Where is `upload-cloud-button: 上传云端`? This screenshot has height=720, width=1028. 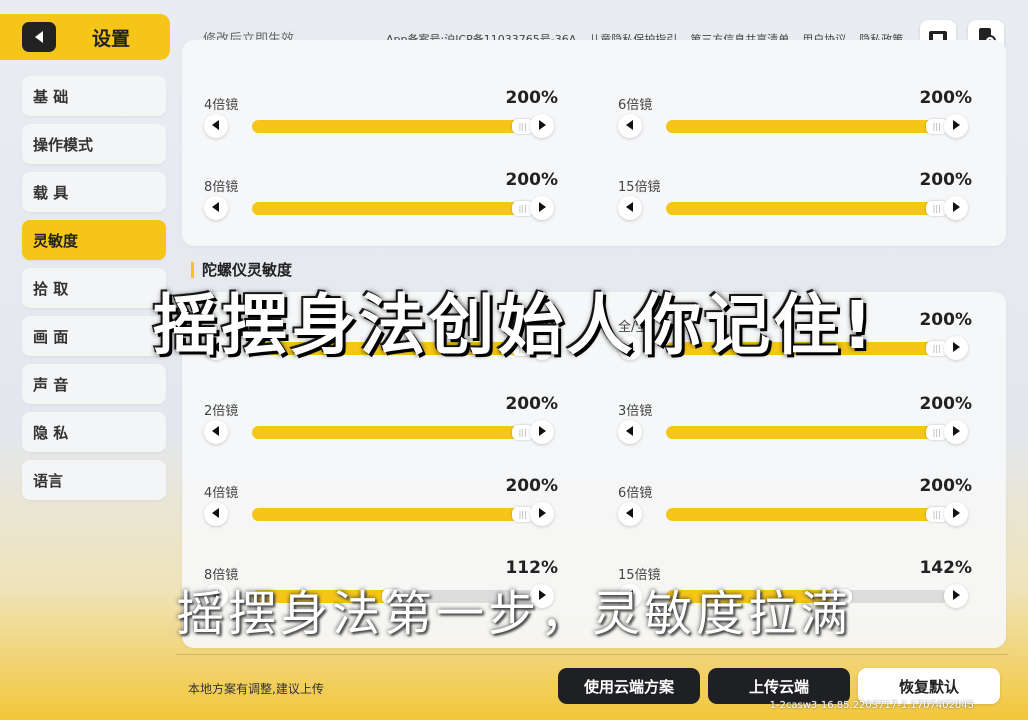 upload-cloud-button: 上传云端 is located at coordinates (779, 686).